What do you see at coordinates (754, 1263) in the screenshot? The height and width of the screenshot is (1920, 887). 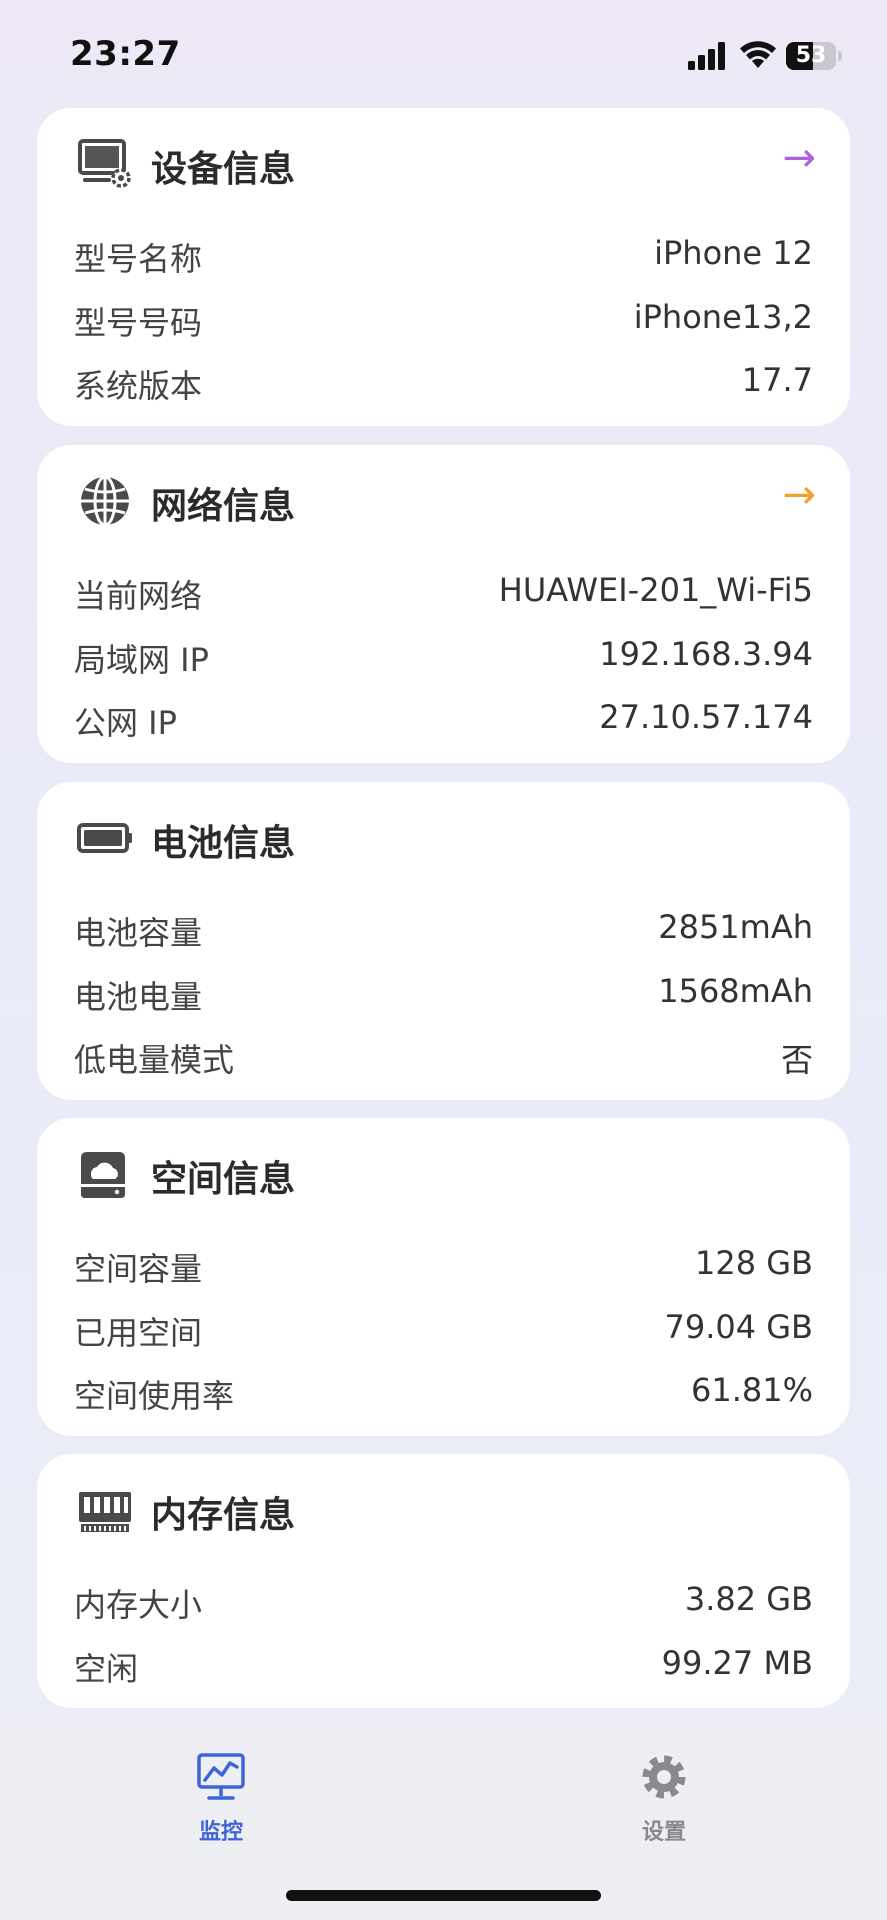 I see `row-value: 128 GB` at bounding box center [754, 1263].